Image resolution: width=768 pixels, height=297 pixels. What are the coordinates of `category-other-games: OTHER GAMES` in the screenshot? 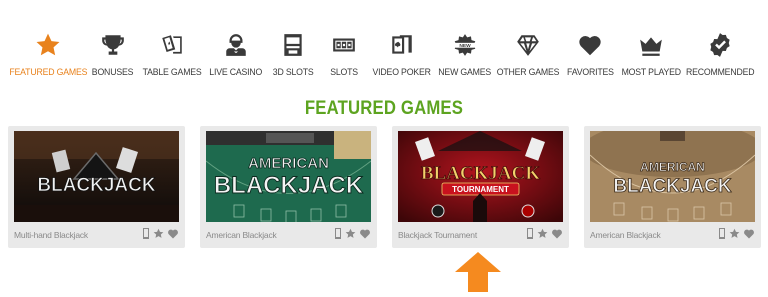 It's located at (528, 54).